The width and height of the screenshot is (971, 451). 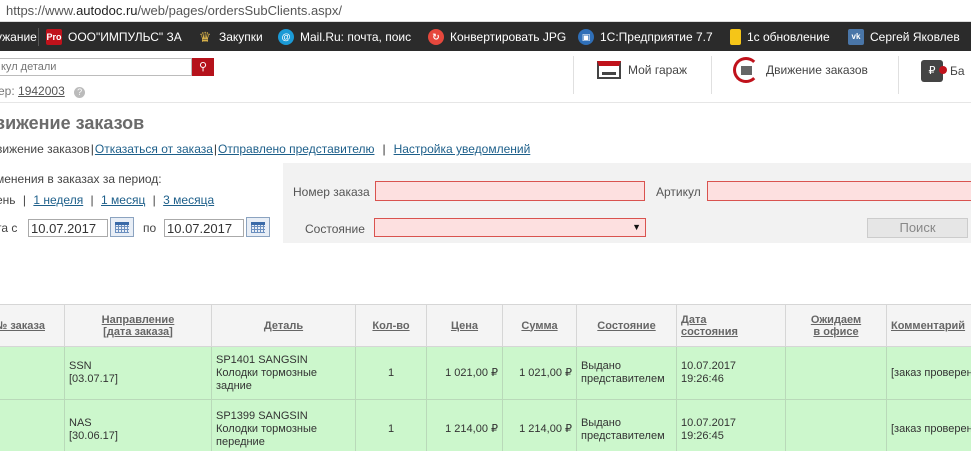 I want to click on balance-link: ₽ Ба, so click(x=943, y=71).